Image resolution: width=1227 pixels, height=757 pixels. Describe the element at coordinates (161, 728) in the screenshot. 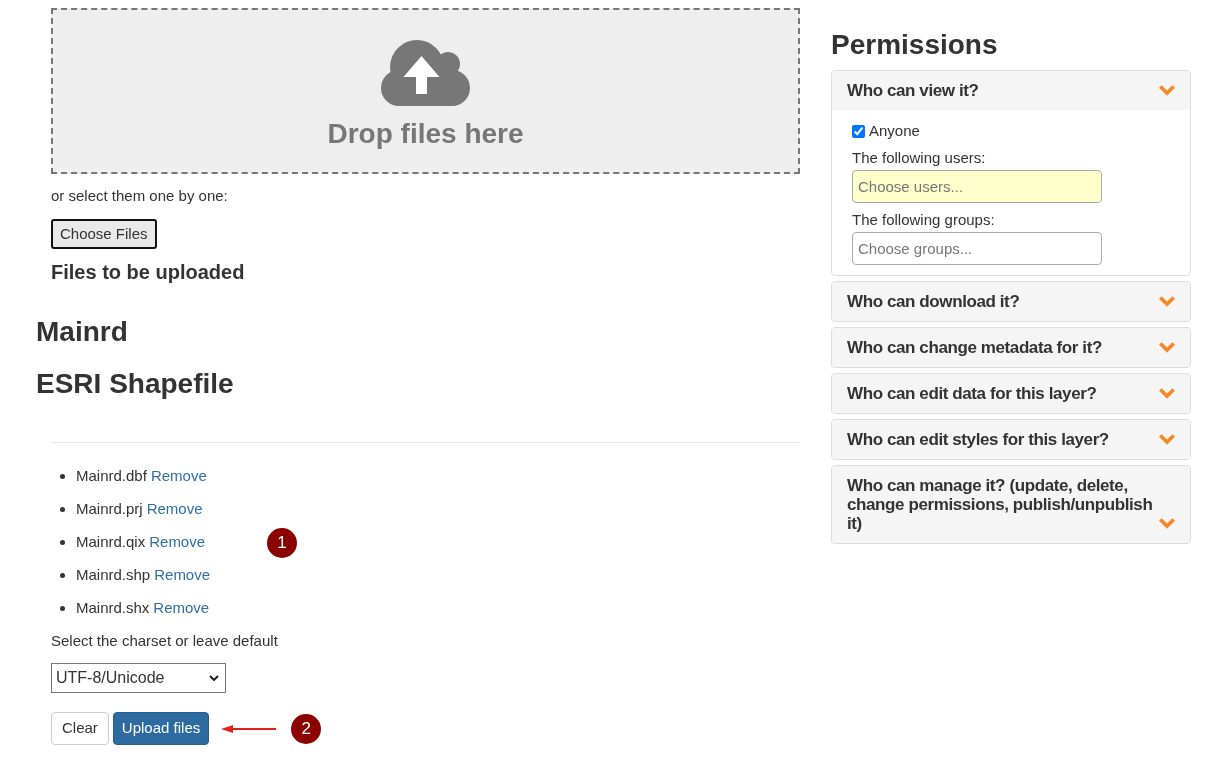

I see `upload-button: Upload files` at that location.